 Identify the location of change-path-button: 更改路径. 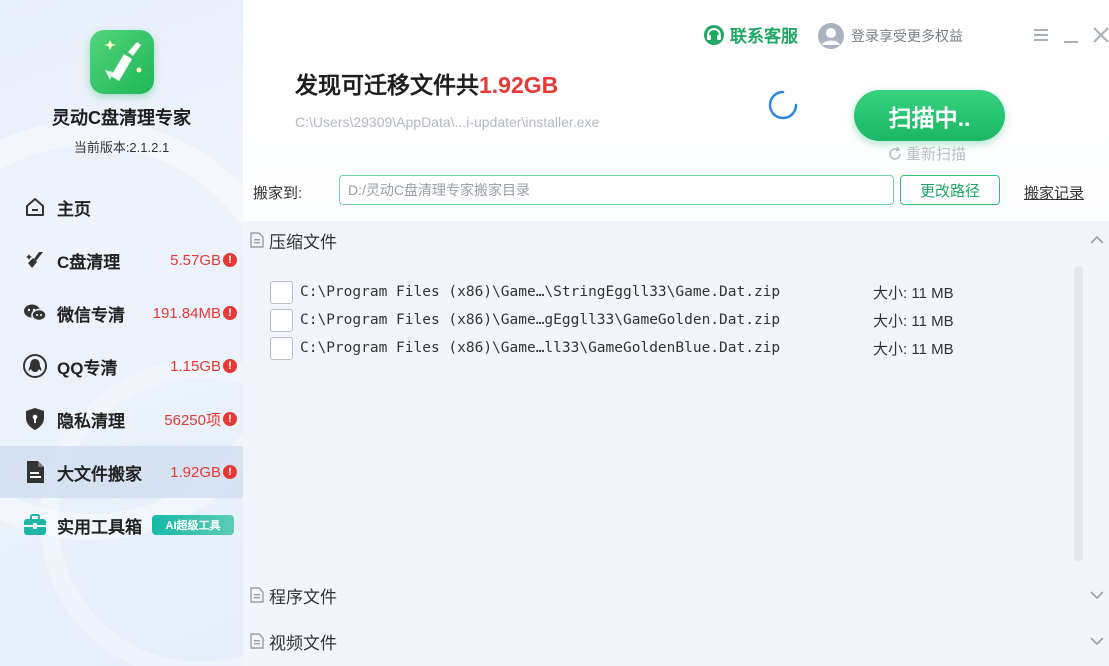
(950, 190).